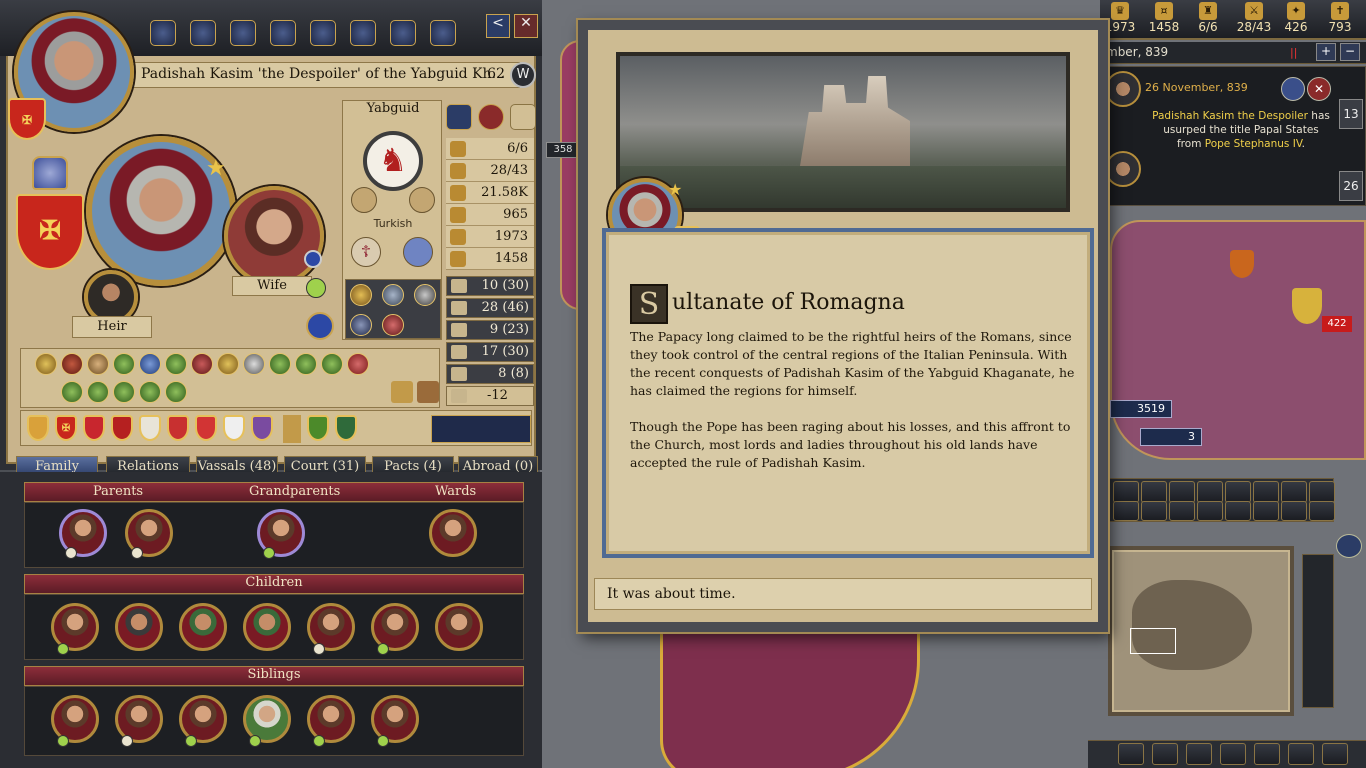  I want to click on stat-gold-row: 965, so click(490, 215).